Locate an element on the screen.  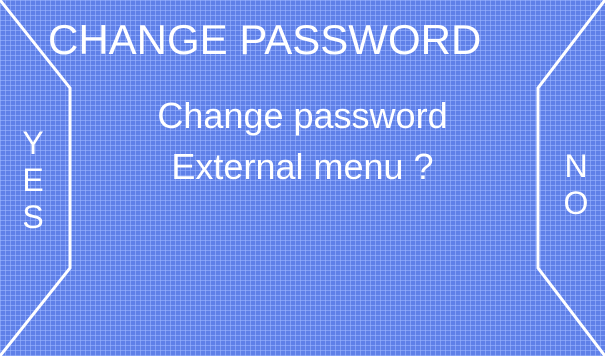
message-line-1: Change password is located at coordinates (302, 115).